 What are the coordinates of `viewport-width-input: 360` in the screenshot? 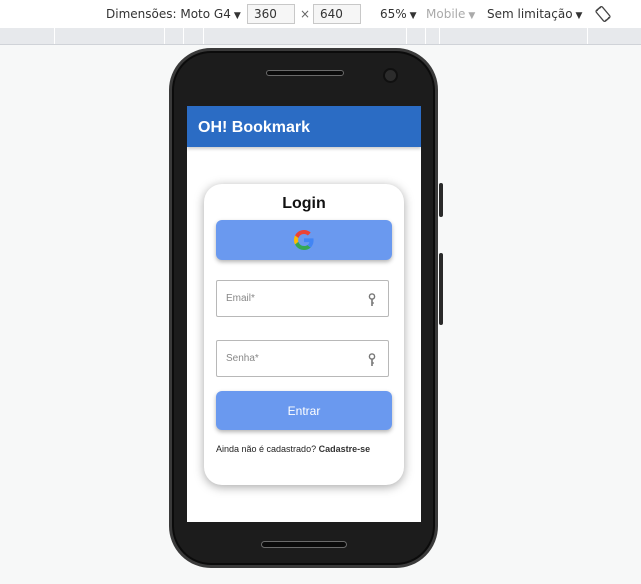 It's located at (271, 14).